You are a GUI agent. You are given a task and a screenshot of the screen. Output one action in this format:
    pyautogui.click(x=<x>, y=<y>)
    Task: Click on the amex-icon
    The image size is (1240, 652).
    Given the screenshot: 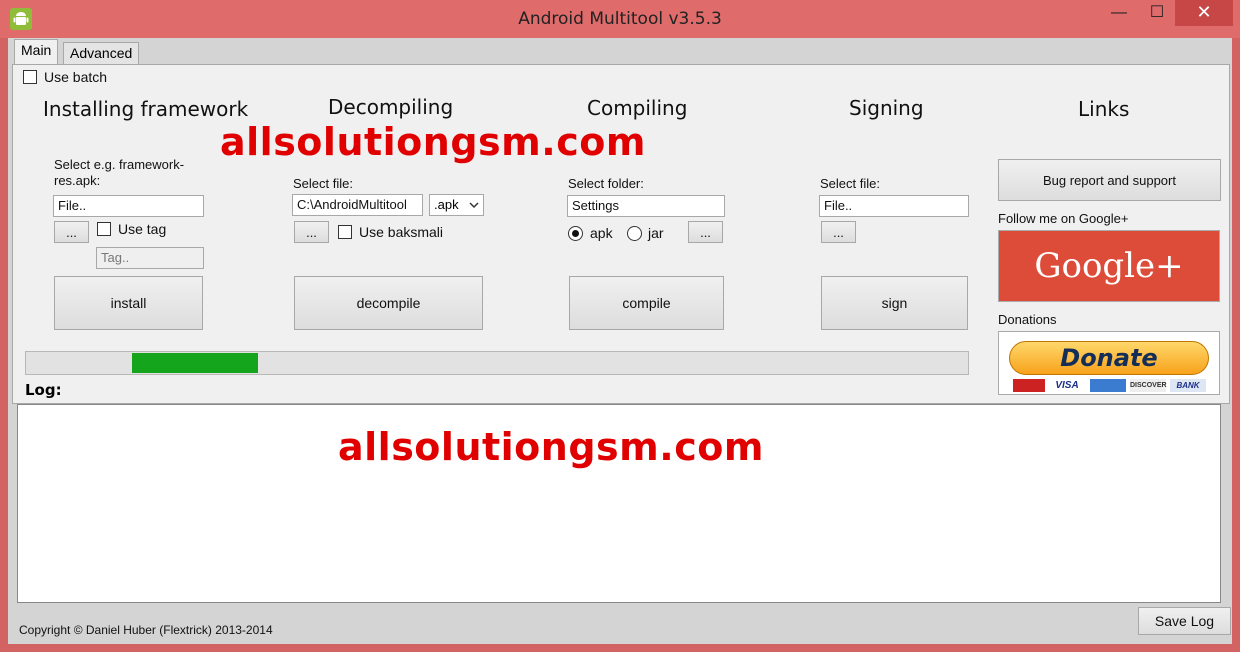 What is the action you would take?
    pyautogui.click(x=1108, y=385)
    